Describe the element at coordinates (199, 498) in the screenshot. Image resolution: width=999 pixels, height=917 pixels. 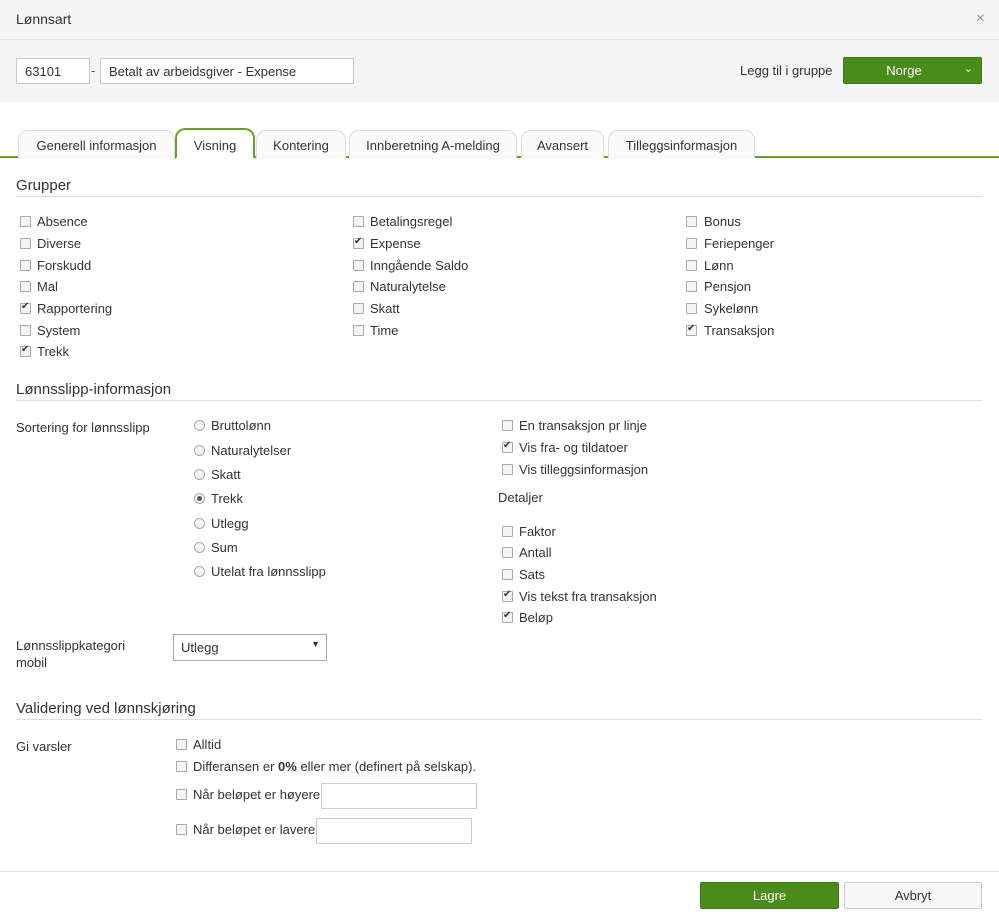
I see `sort-radio-trekk` at that location.